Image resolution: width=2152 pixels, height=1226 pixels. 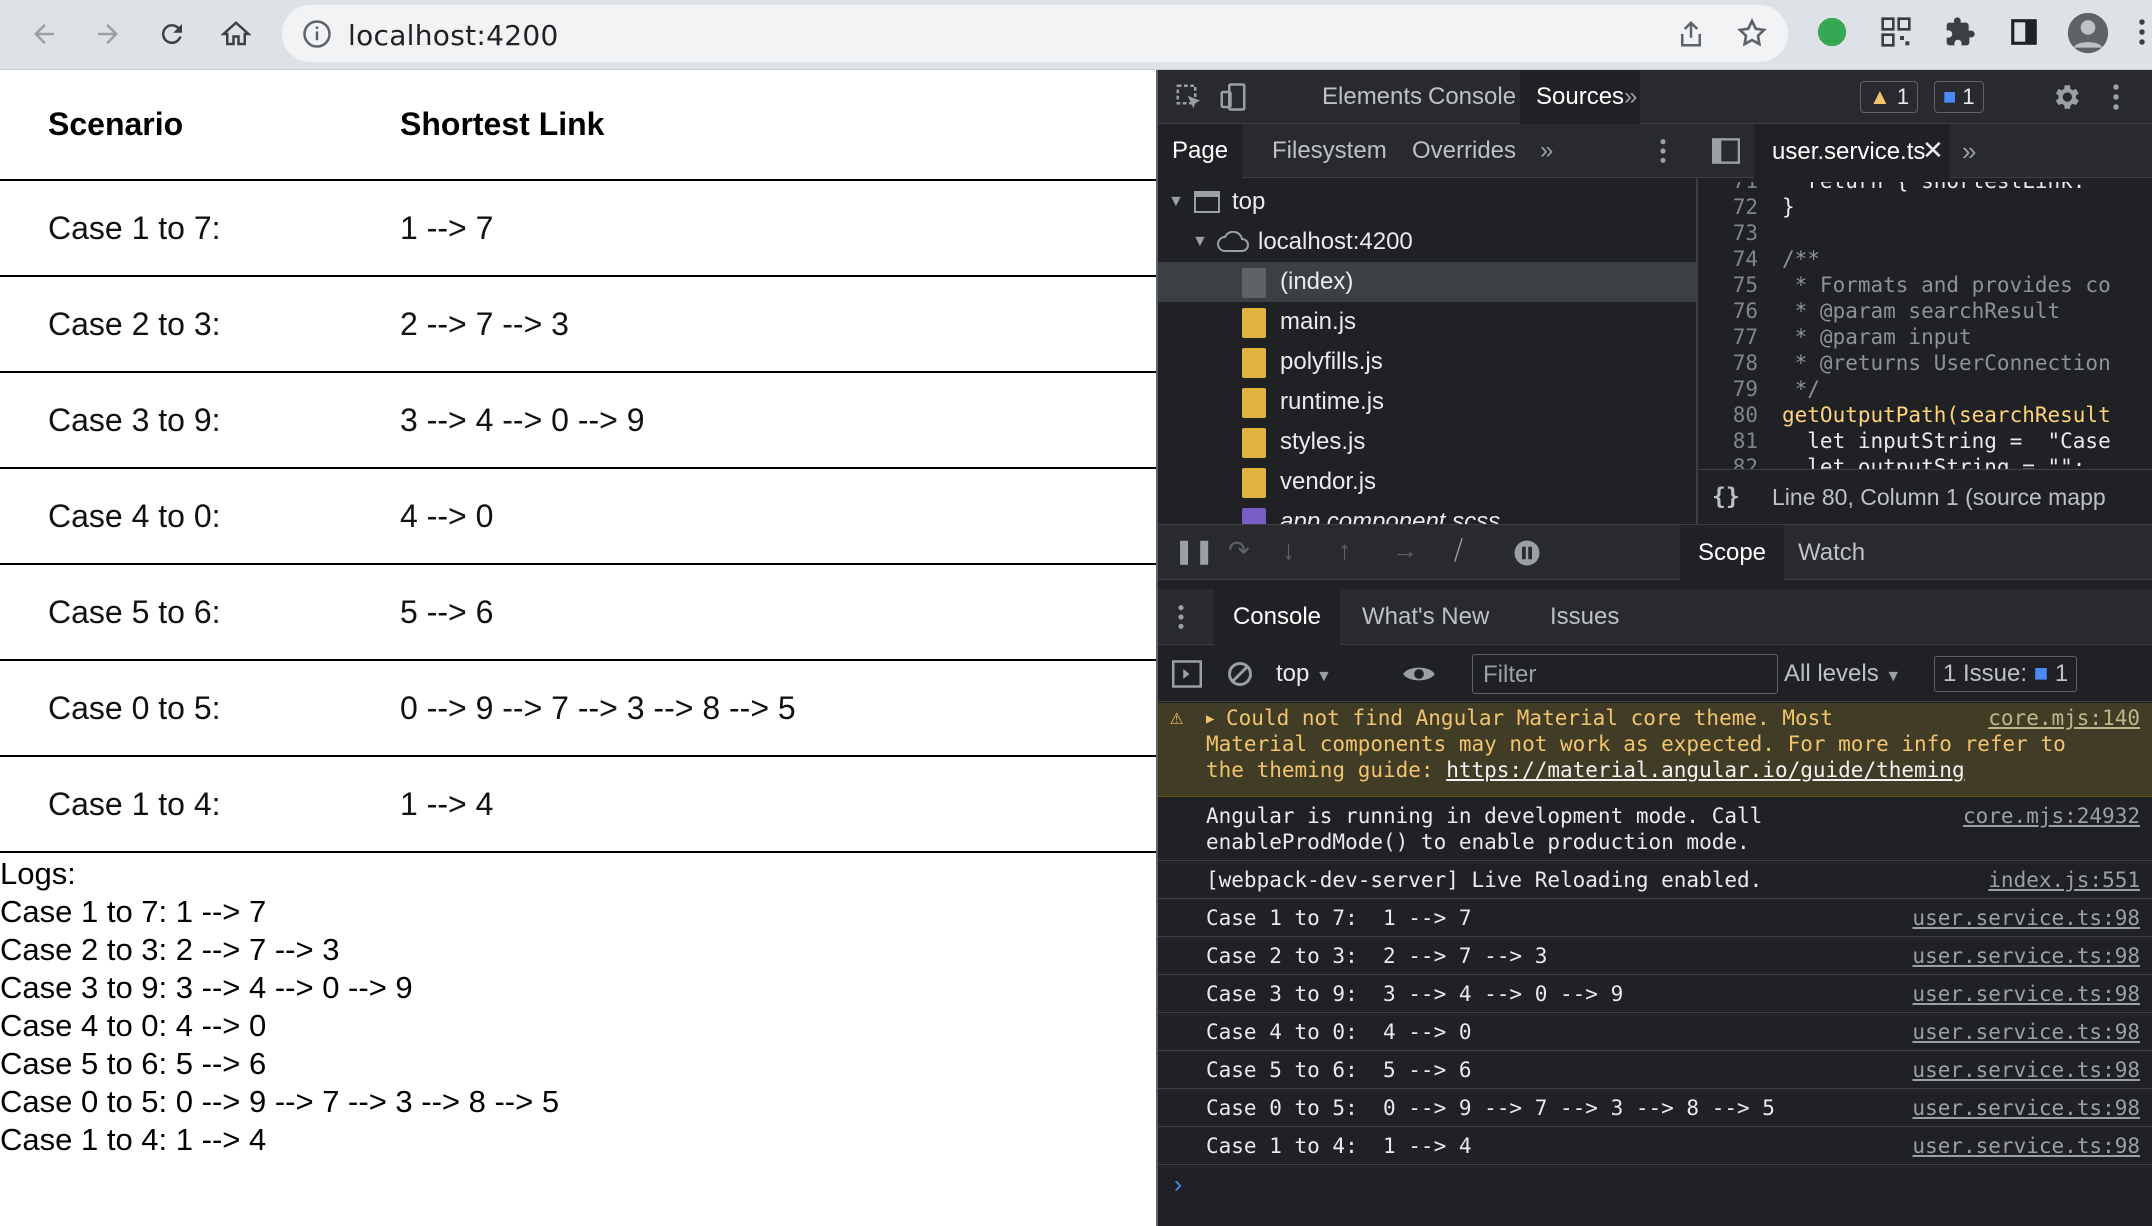 I want to click on info-icon, so click(x=317, y=34).